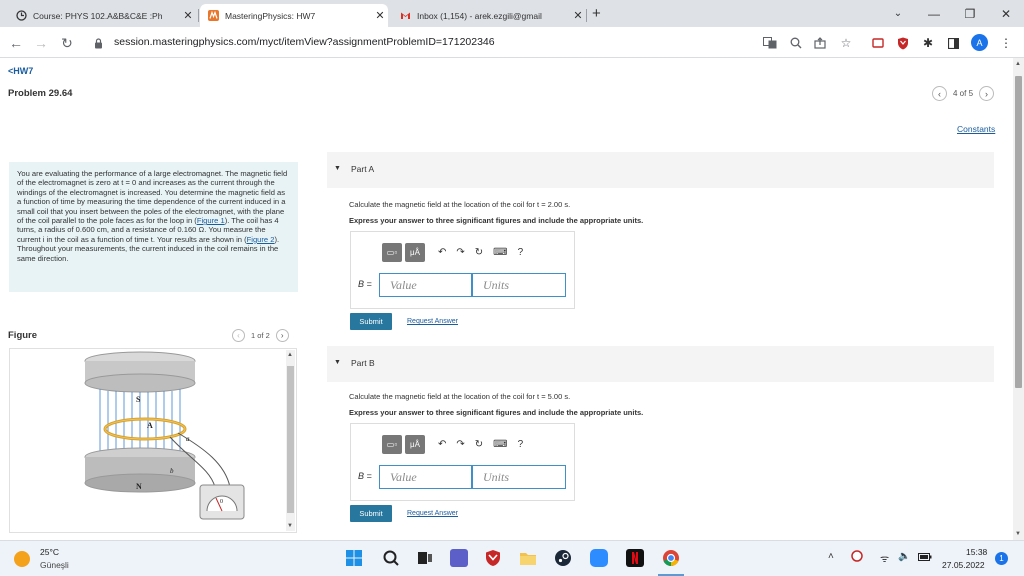  I want to click on problem-title: Problem 29.64, so click(40, 93).